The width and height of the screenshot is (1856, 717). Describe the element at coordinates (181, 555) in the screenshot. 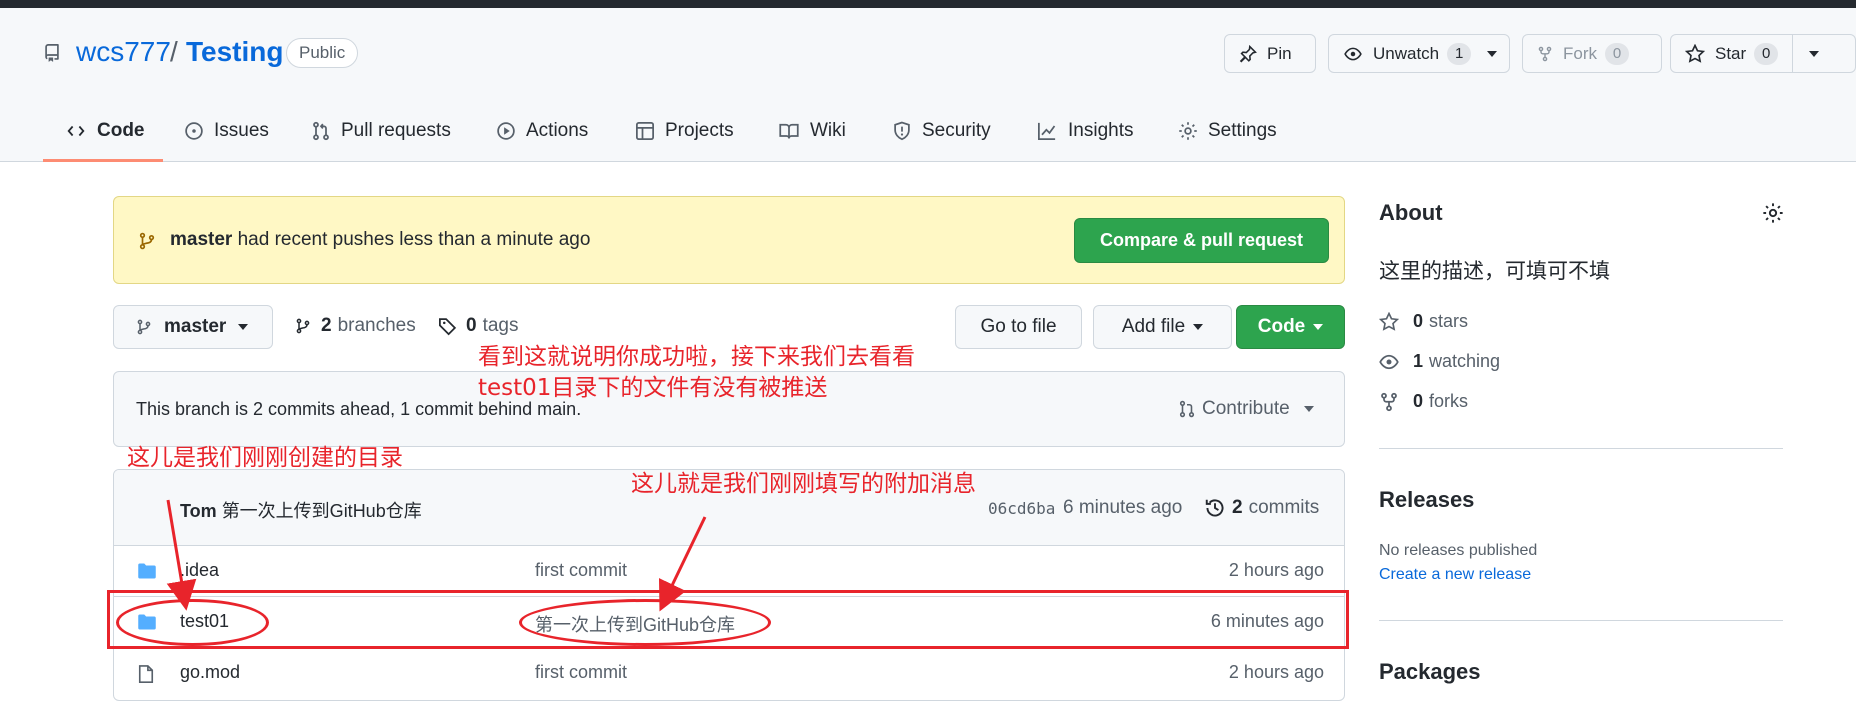

I see `arrow-to-directory` at that location.